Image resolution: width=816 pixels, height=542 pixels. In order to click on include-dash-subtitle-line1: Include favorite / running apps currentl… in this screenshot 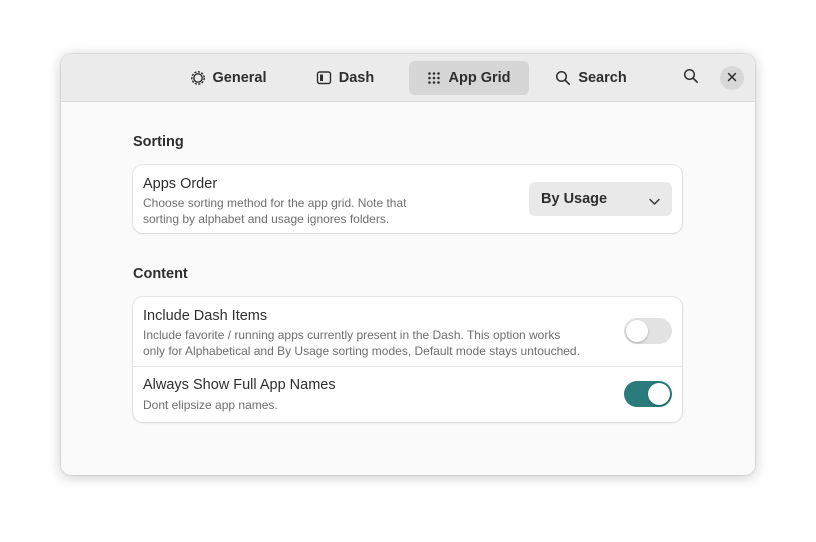, I will do `click(352, 335)`.